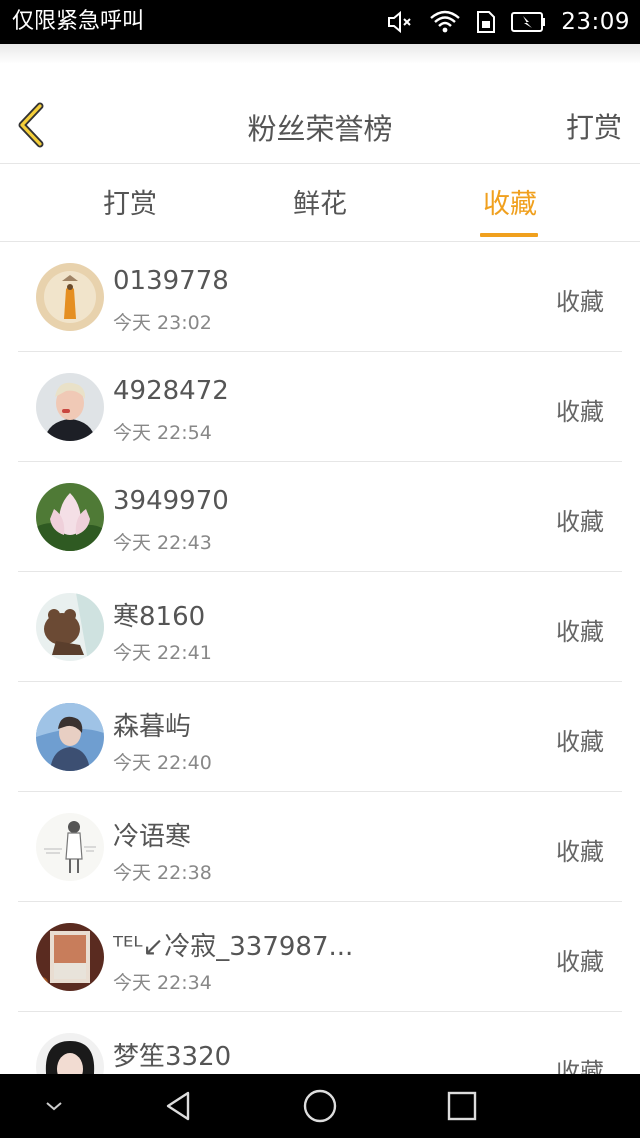 The width and height of the screenshot is (640, 1138). Describe the element at coordinates (171, 391) in the screenshot. I see `username: 4928472` at that location.